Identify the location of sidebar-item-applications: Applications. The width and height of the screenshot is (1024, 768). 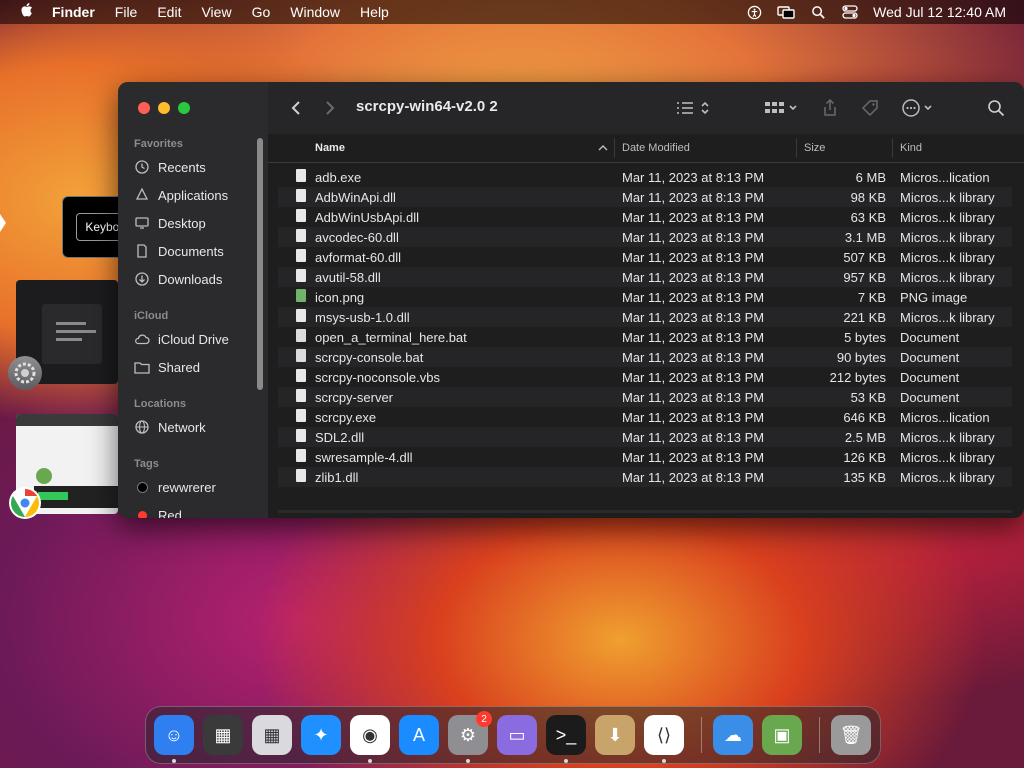
(181, 195).